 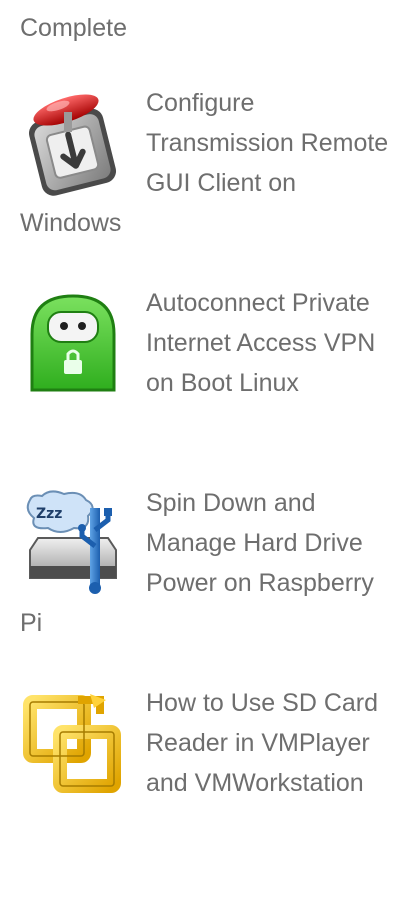 I want to click on previous-post-title-tail: Complete, so click(x=73, y=28).